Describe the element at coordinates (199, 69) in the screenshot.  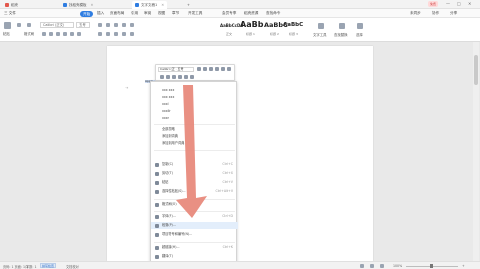
I see `grow-font-icon` at that location.